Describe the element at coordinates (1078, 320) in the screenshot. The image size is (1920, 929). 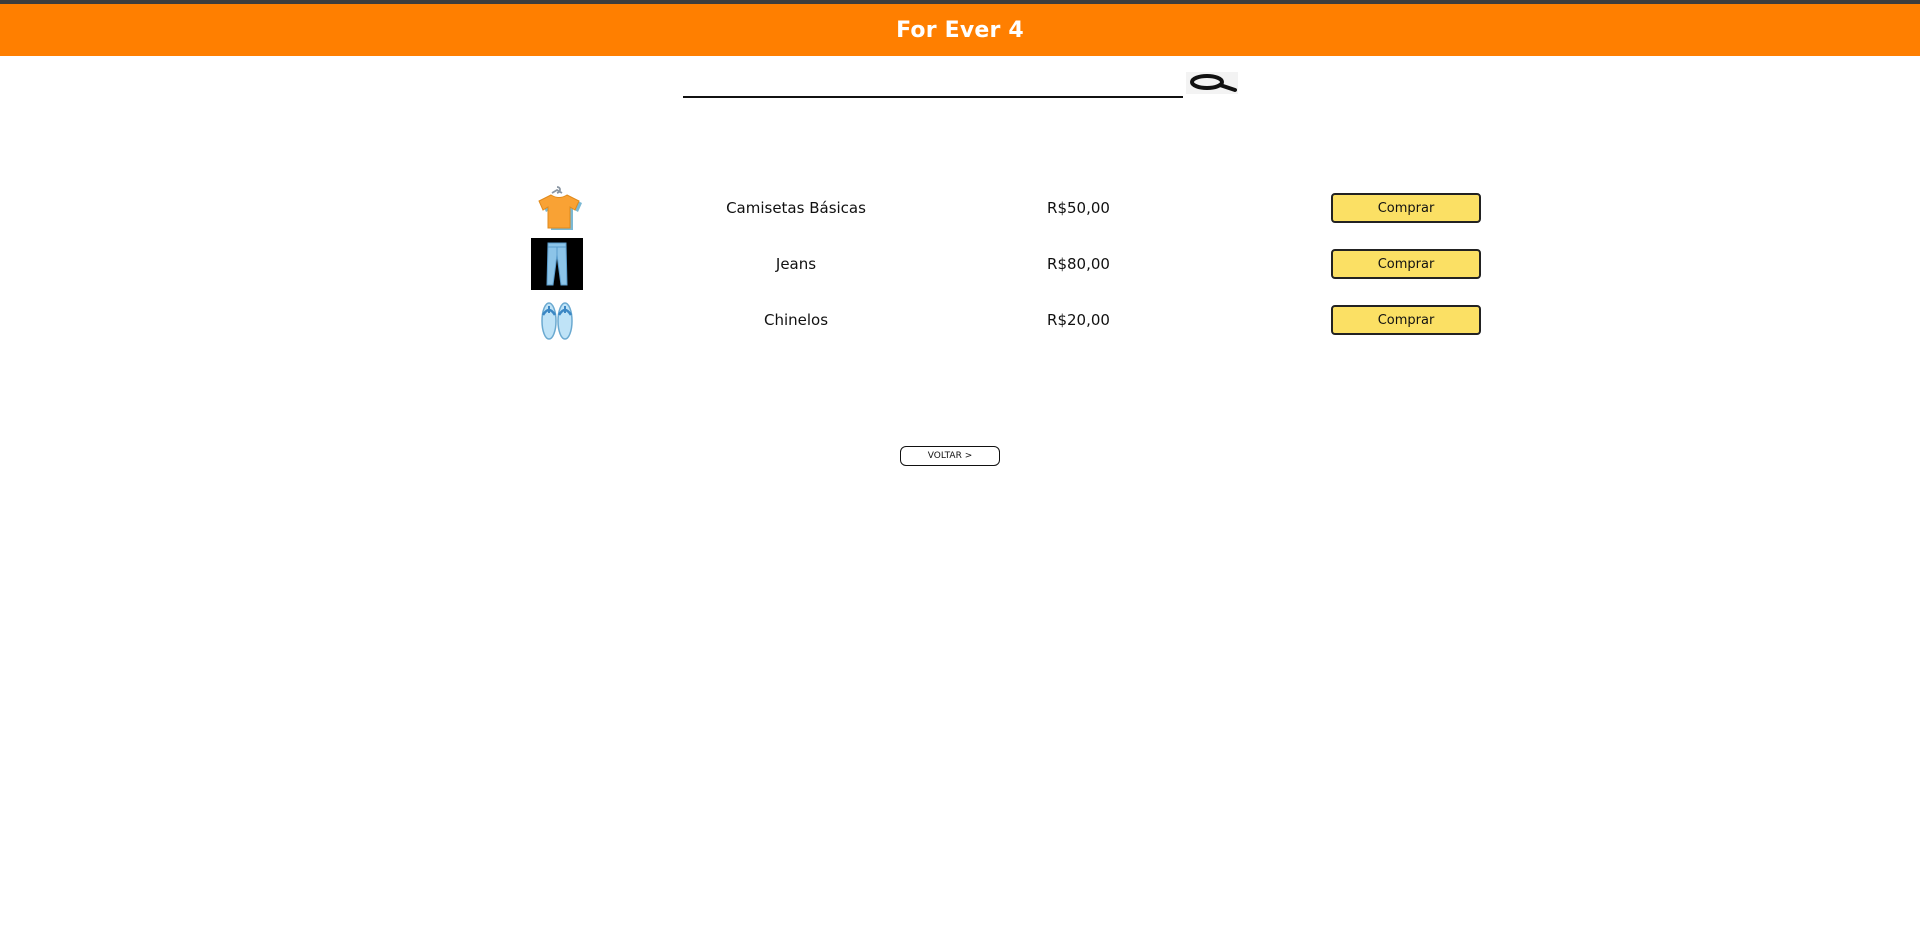
I see `product-price: R$20,00` at that location.